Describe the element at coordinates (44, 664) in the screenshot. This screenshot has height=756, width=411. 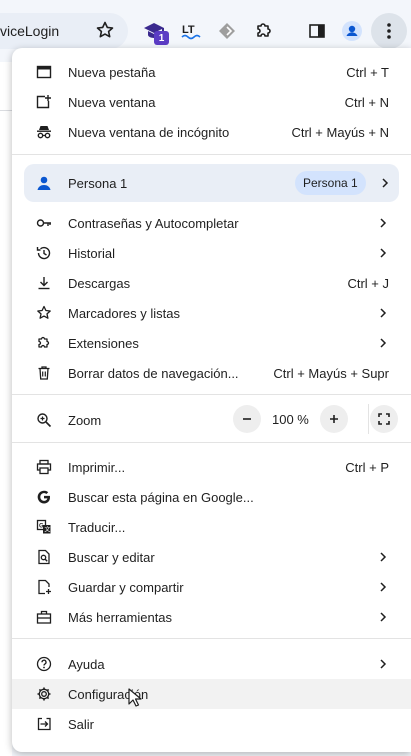
I see `help-icon` at that location.